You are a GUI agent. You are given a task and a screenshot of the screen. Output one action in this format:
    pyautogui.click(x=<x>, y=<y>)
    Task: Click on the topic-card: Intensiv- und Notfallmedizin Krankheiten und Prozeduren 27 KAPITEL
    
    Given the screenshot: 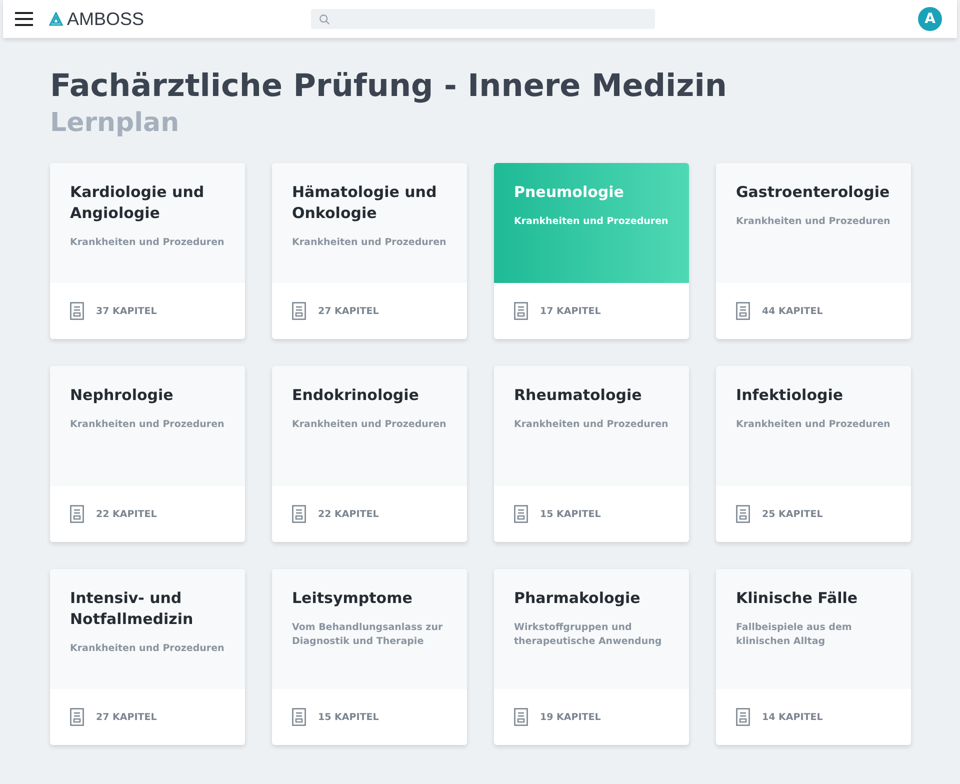 What is the action you would take?
    pyautogui.click(x=147, y=657)
    